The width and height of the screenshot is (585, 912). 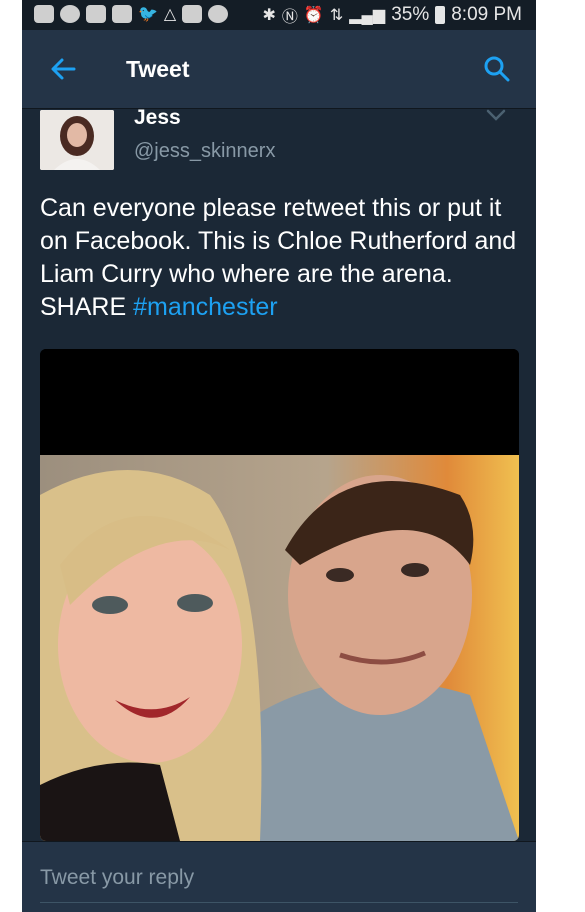 I want to click on status-bar: 🐦 △ ✱ Ⓝ ⏰ ⇅ ▂▄▆ 35% 8:09 PM, so click(x=279, y=15).